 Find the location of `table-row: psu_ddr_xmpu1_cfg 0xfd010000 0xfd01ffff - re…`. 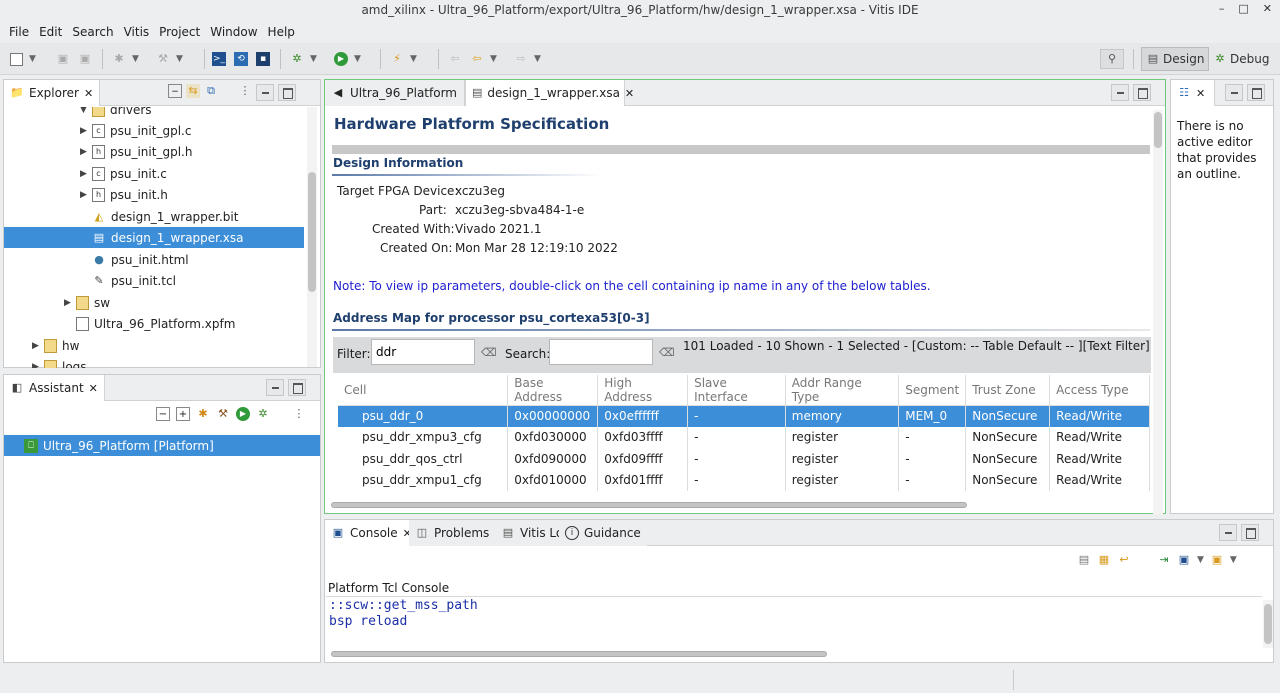

table-row: psu_ddr_xmpu1_cfg 0xfd010000 0xfd01ffff - re… is located at coordinates (744, 480).